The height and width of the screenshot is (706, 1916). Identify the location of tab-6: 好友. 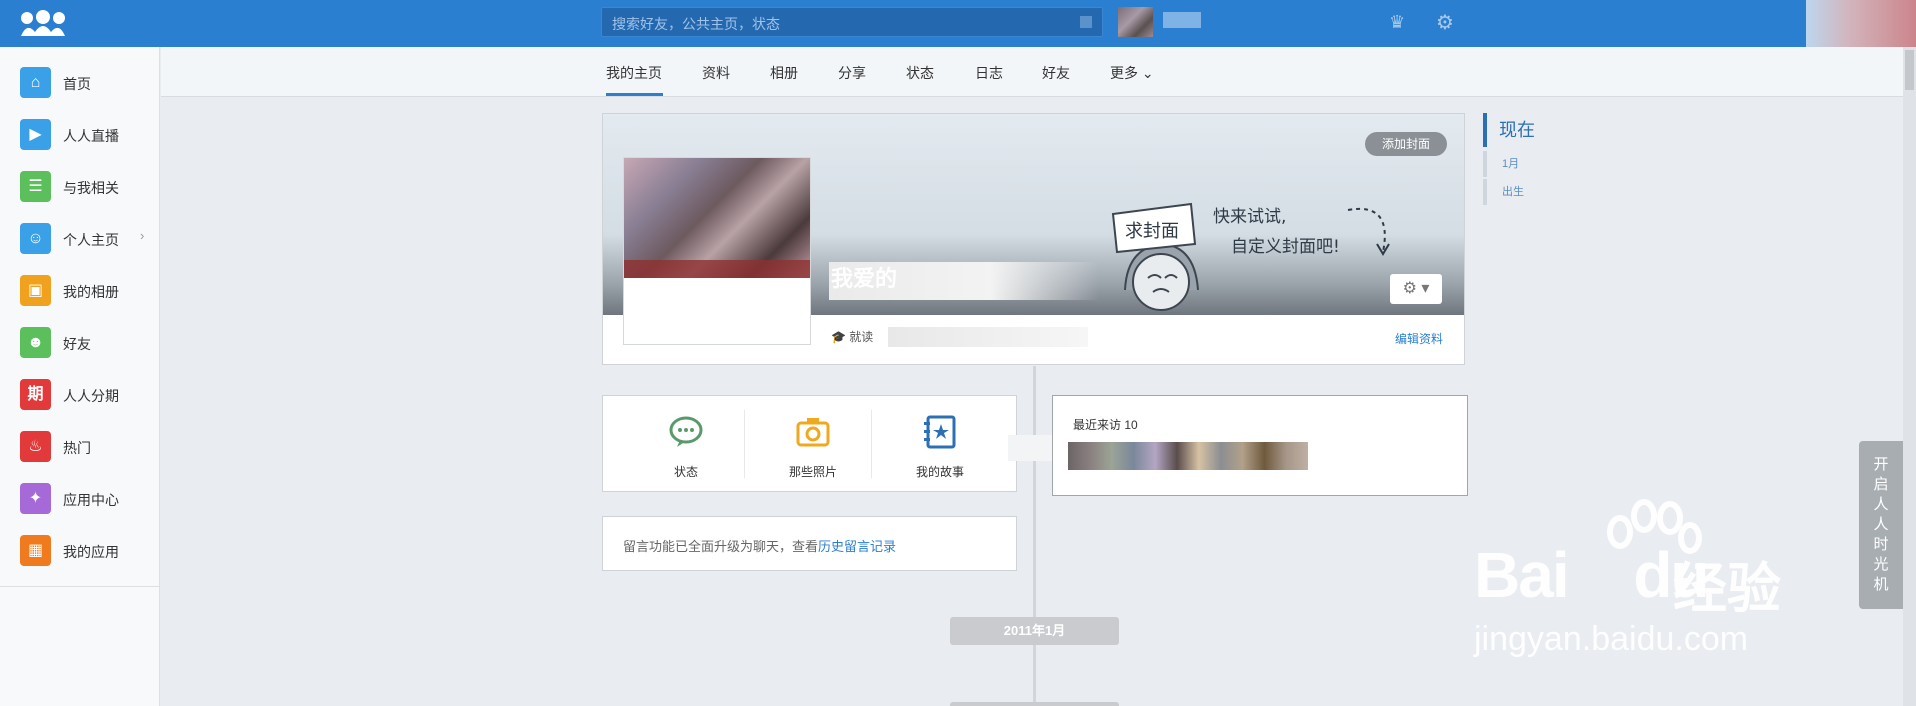
(1056, 73).